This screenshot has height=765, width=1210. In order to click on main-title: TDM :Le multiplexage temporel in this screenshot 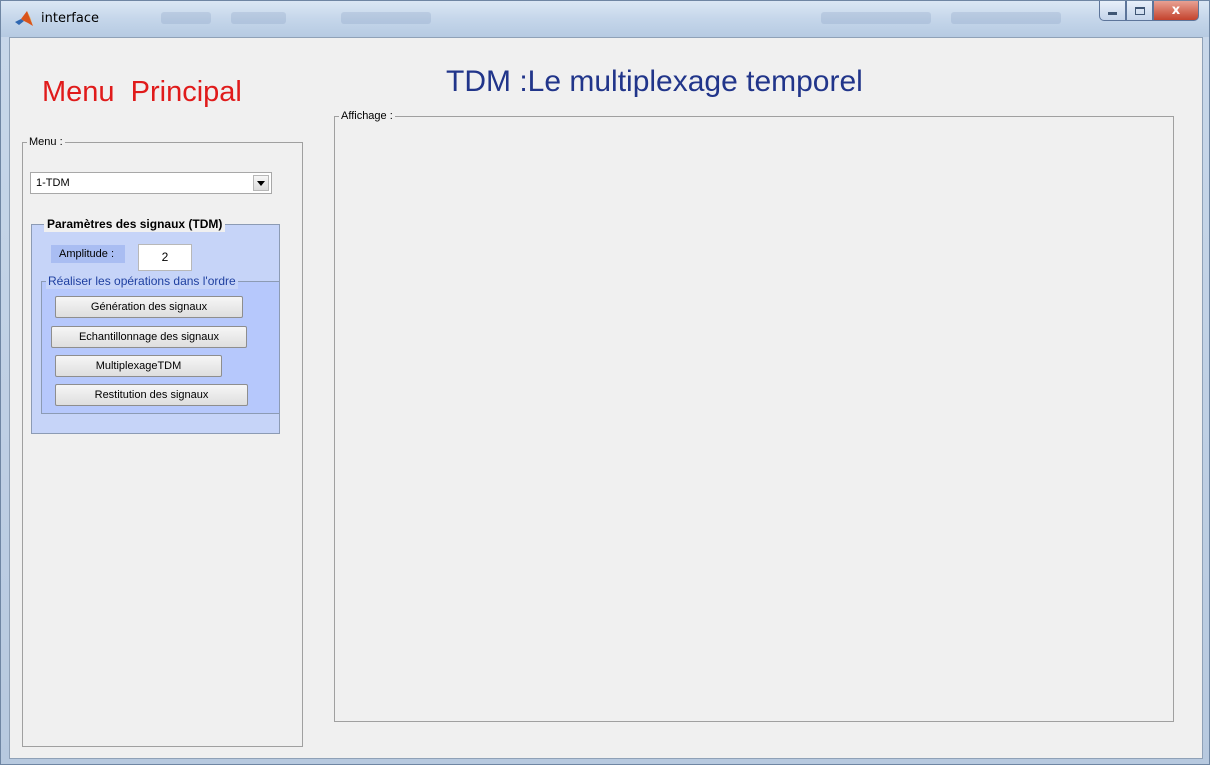, I will do `click(654, 81)`.